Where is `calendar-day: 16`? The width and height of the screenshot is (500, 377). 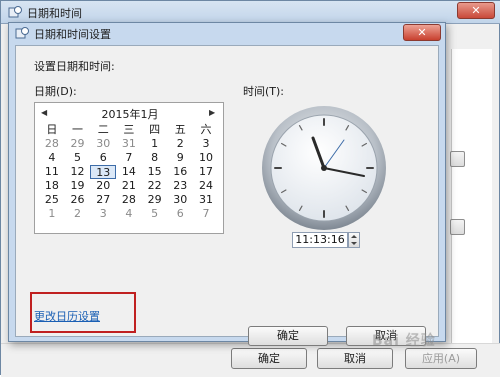
calendar-day: 16 is located at coordinates (180, 172).